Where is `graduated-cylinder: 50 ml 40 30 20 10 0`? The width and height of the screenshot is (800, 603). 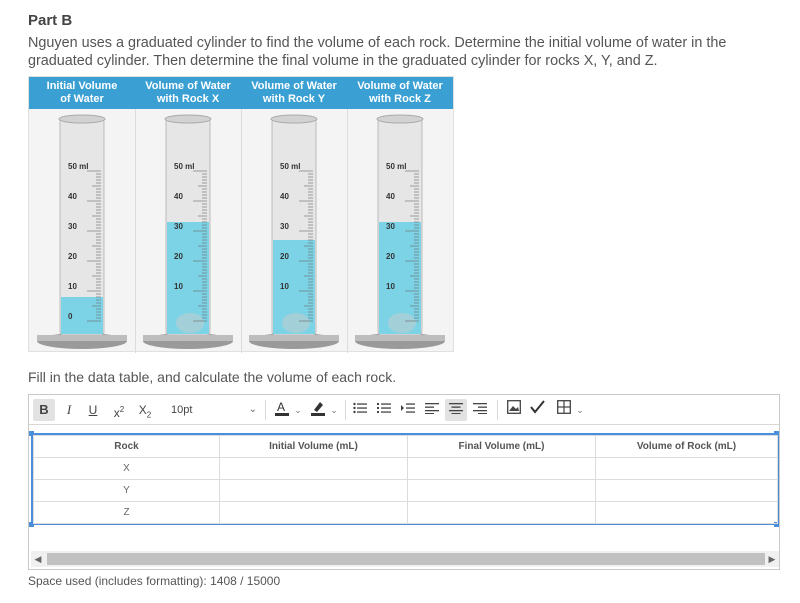
graduated-cylinder: 50 ml 40 30 20 10 0 is located at coordinates (82, 231).